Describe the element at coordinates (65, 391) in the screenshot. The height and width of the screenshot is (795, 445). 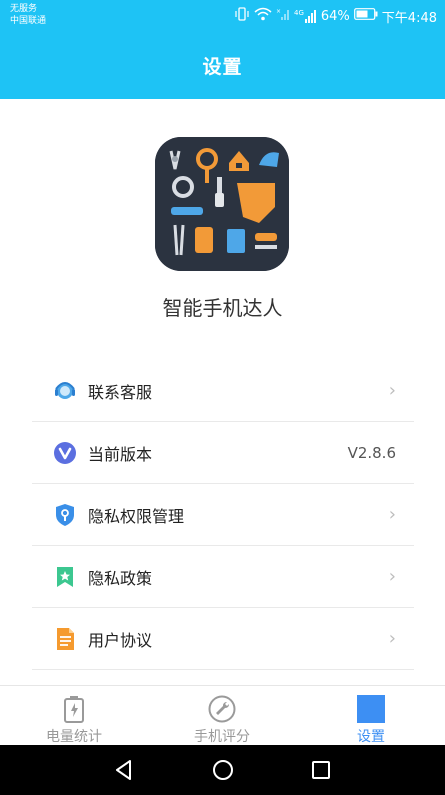
I see `customer-service-icon` at that location.